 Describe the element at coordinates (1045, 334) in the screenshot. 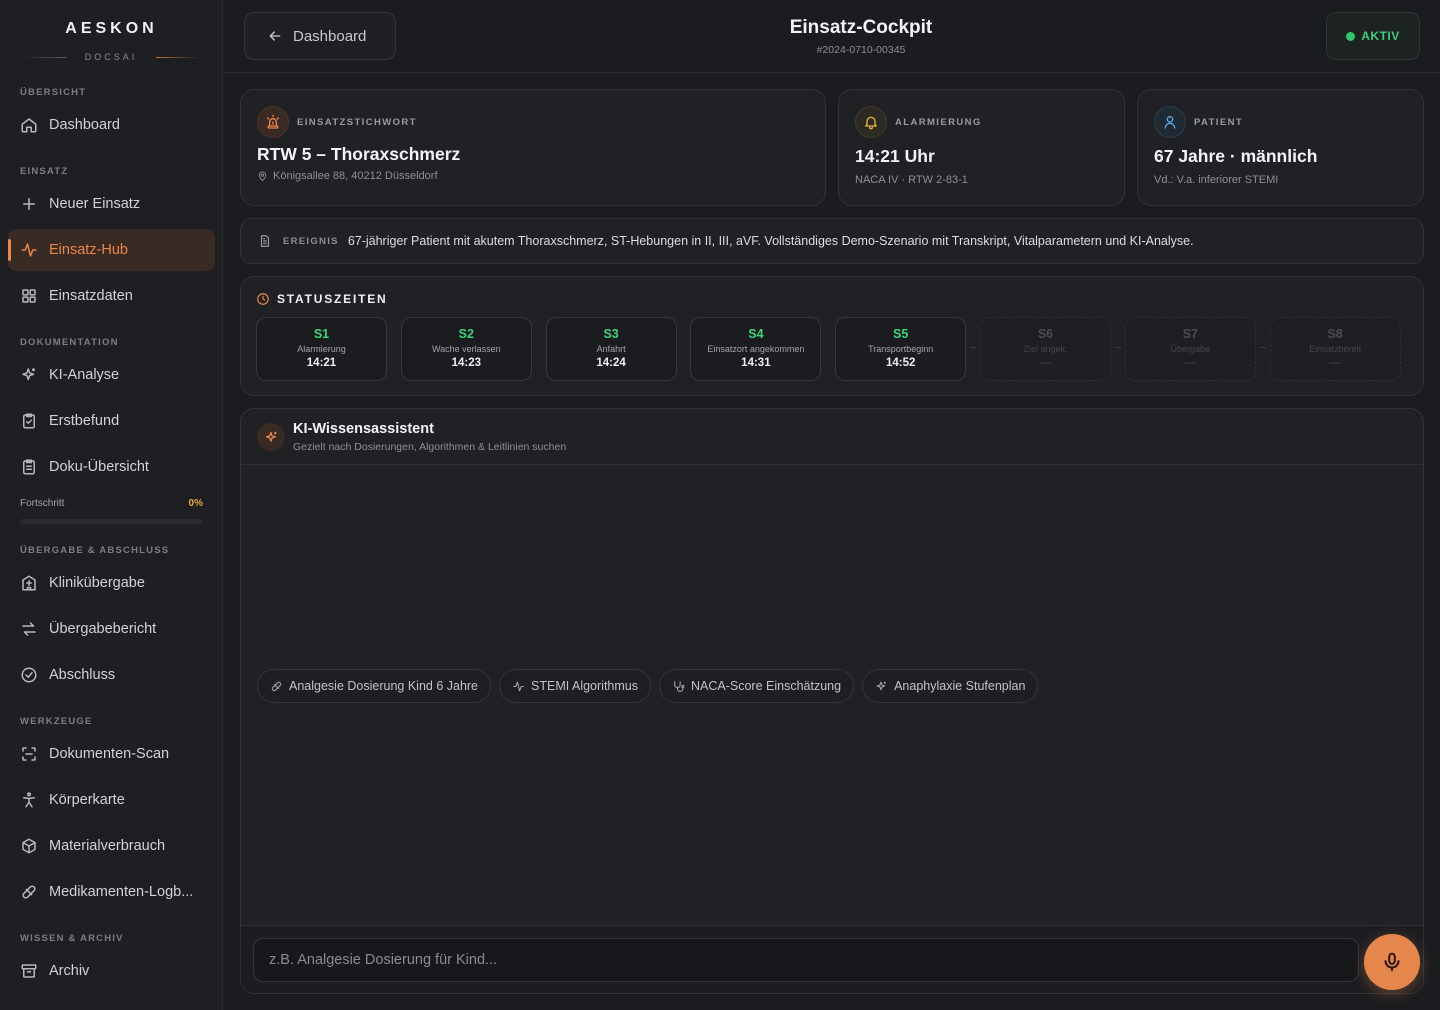

I see `status-code: S6` at that location.